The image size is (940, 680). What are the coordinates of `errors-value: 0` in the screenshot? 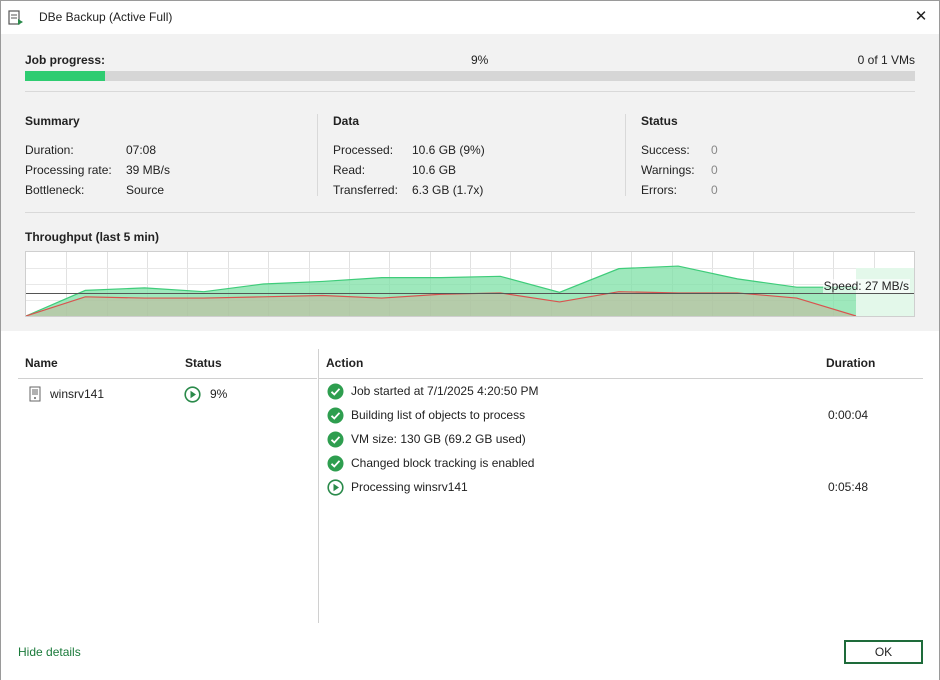 It's located at (714, 190).